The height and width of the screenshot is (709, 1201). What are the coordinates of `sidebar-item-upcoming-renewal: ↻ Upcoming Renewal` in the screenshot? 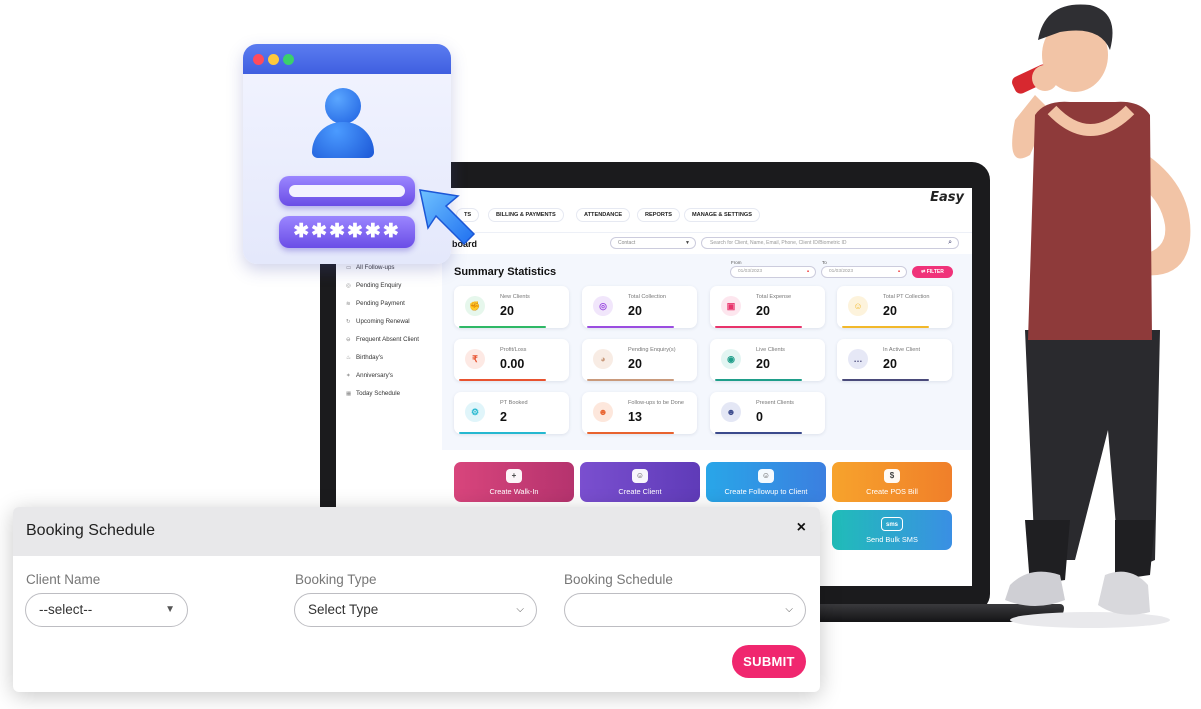 It's located at (378, 321).